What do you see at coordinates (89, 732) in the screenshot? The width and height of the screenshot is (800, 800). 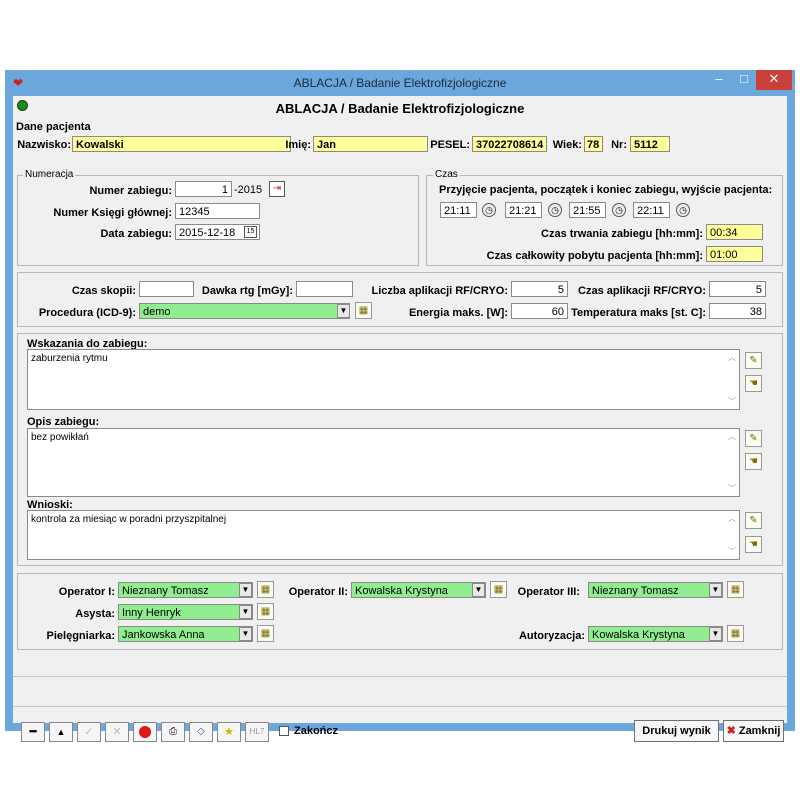 I see `check-button: ✓` at bounding box center [89, 732].